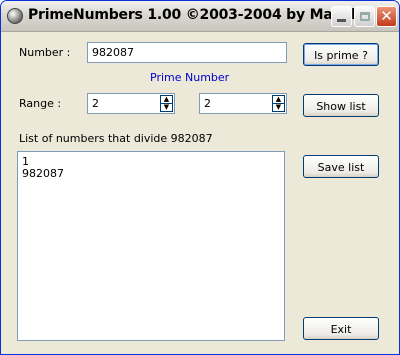  Describe the element at coordinates (190, 77) in the screenshot. I see `status-text: Prime Number` at that location.